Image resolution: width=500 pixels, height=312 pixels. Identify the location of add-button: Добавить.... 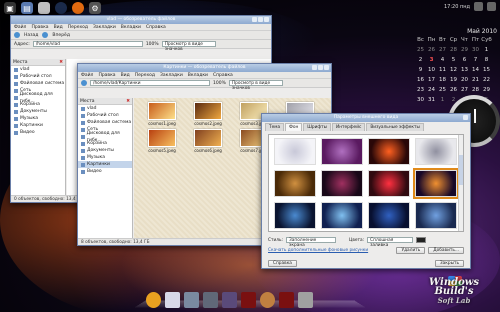
(446, 250).